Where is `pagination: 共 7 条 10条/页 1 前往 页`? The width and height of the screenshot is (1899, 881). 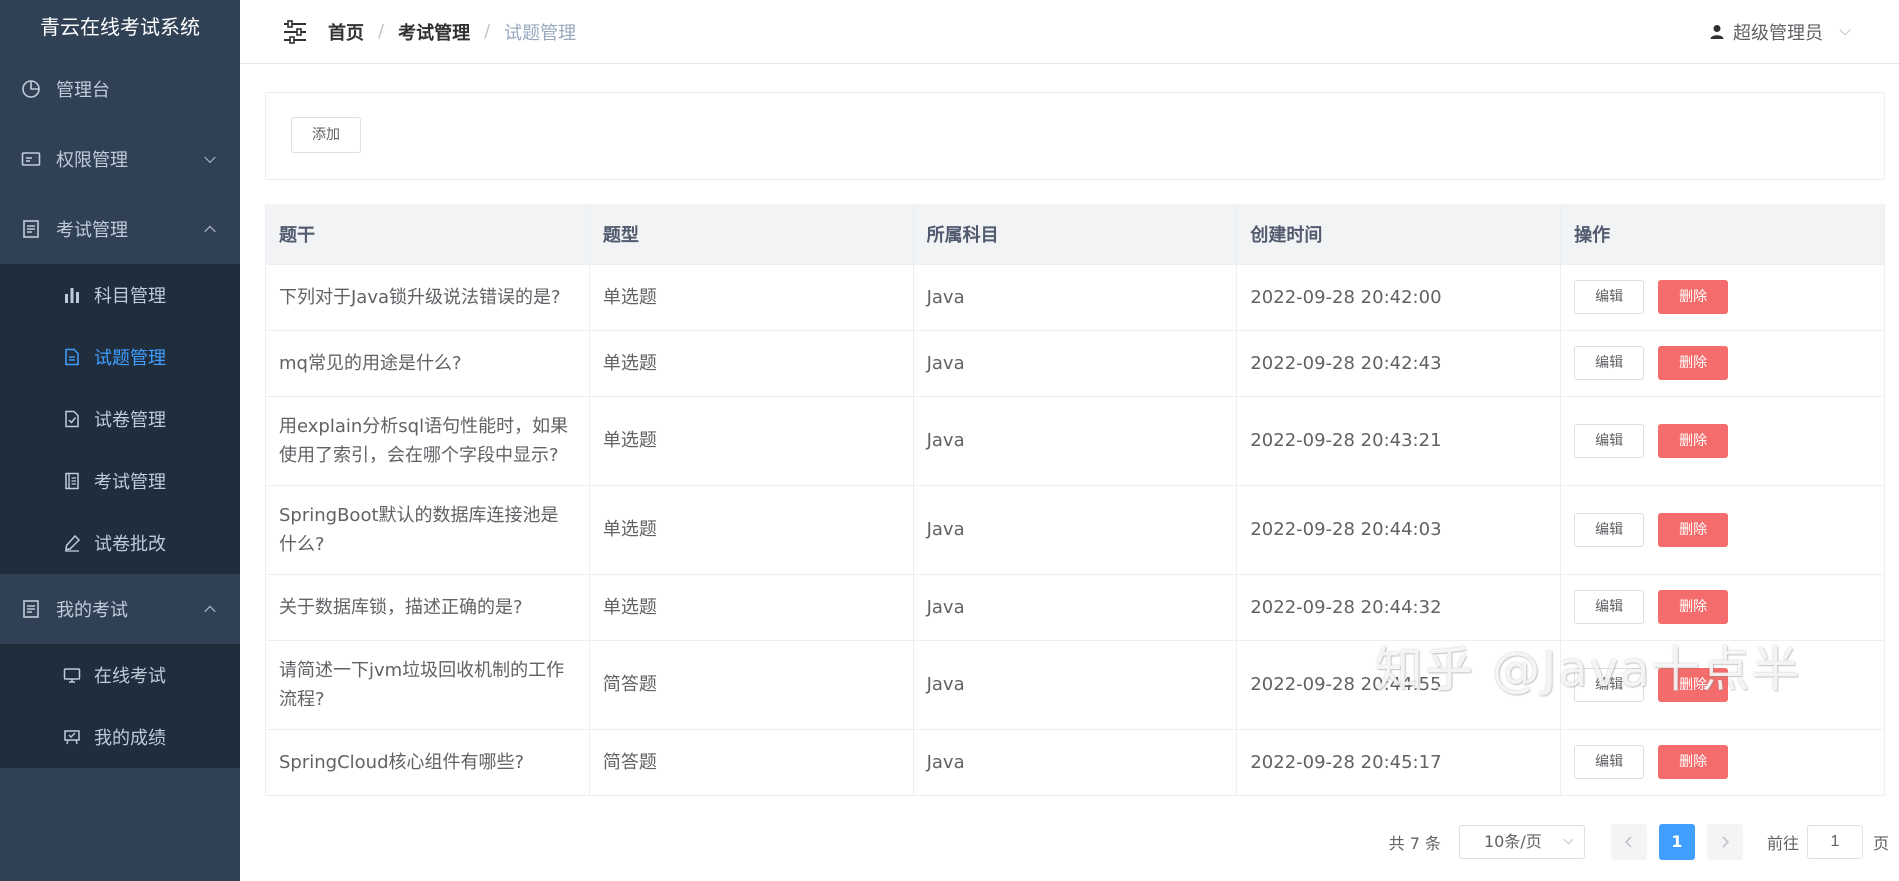 pagination: 共 7 条 10条/页 1 前往 页 is located at coordinates (1639, 842).